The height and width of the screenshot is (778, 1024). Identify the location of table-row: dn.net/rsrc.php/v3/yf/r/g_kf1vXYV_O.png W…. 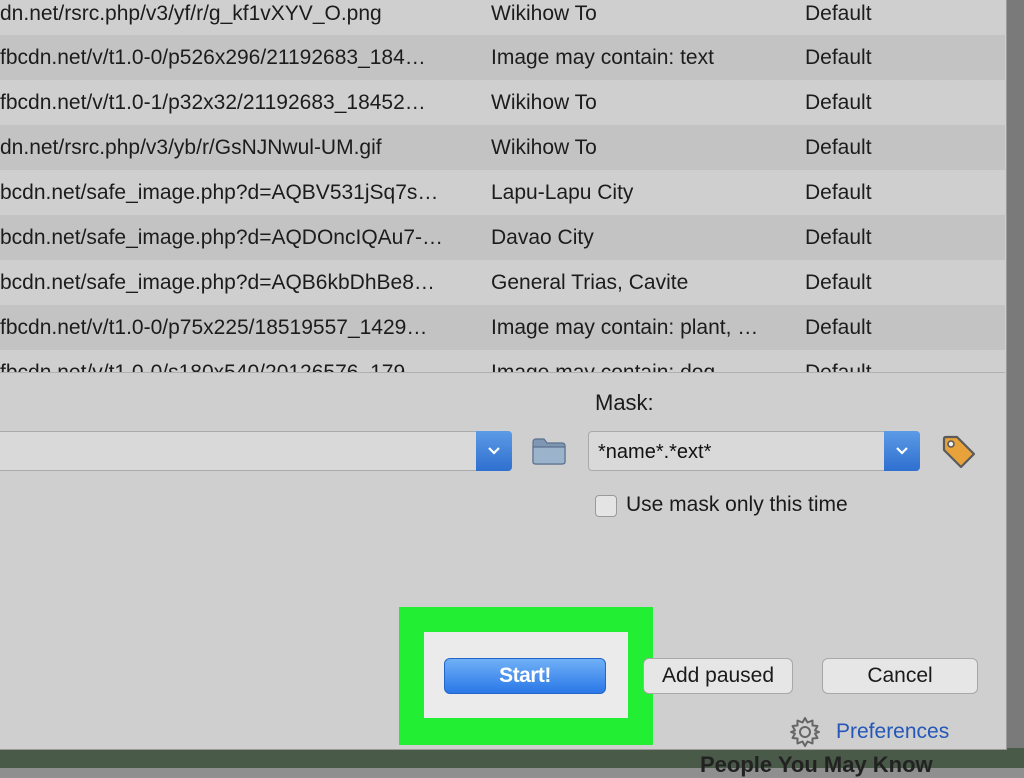
(502, 18).